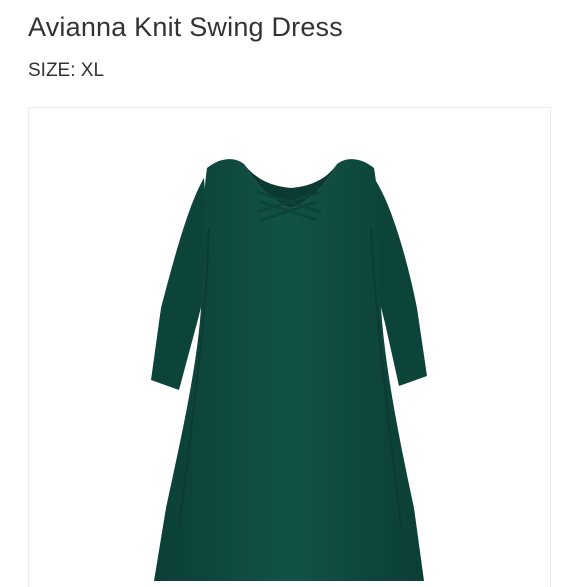  Describe the element at coordinates (52, 70) in the screenshot. I see `size-label: SIZE:` at that location.